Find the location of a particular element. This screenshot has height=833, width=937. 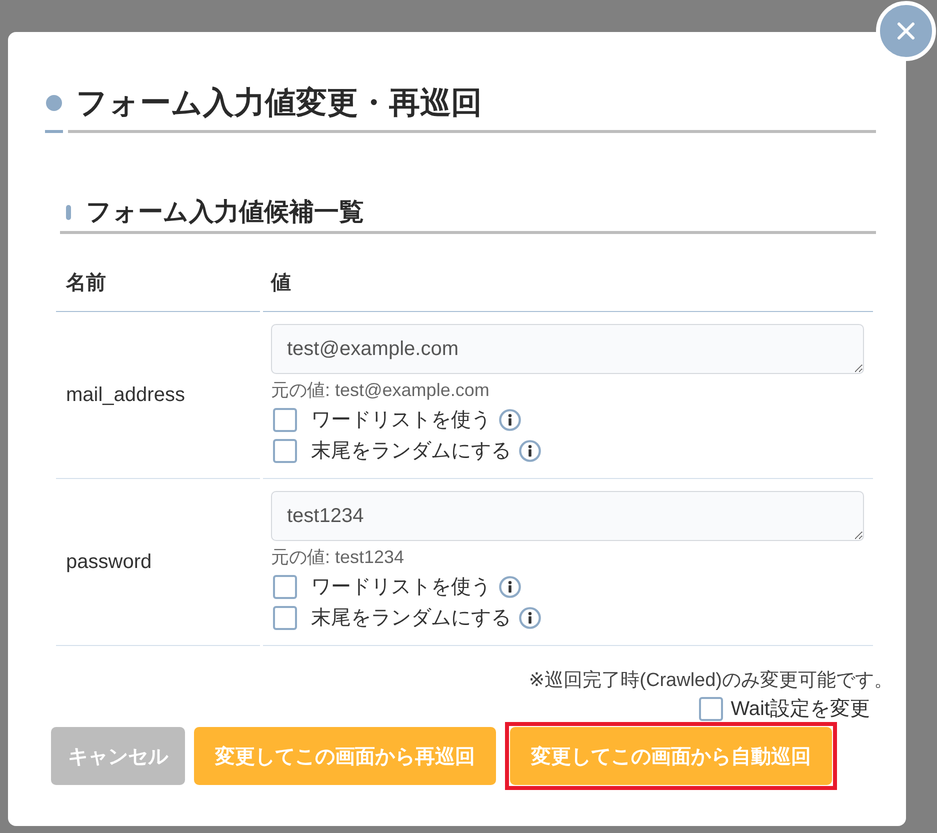

value-textarea: test@example.com is located at coordinates (567, 349).